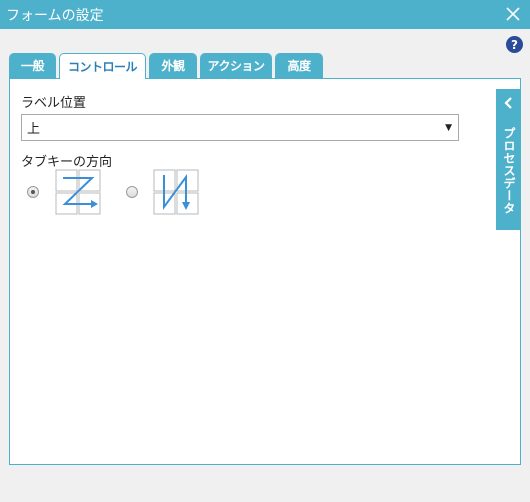 The height and width of the screenshot is (502, 530). Describe the element at coordinates (265, 14) in the screenshot. I see `title-bar: フォームの設定` at that location.